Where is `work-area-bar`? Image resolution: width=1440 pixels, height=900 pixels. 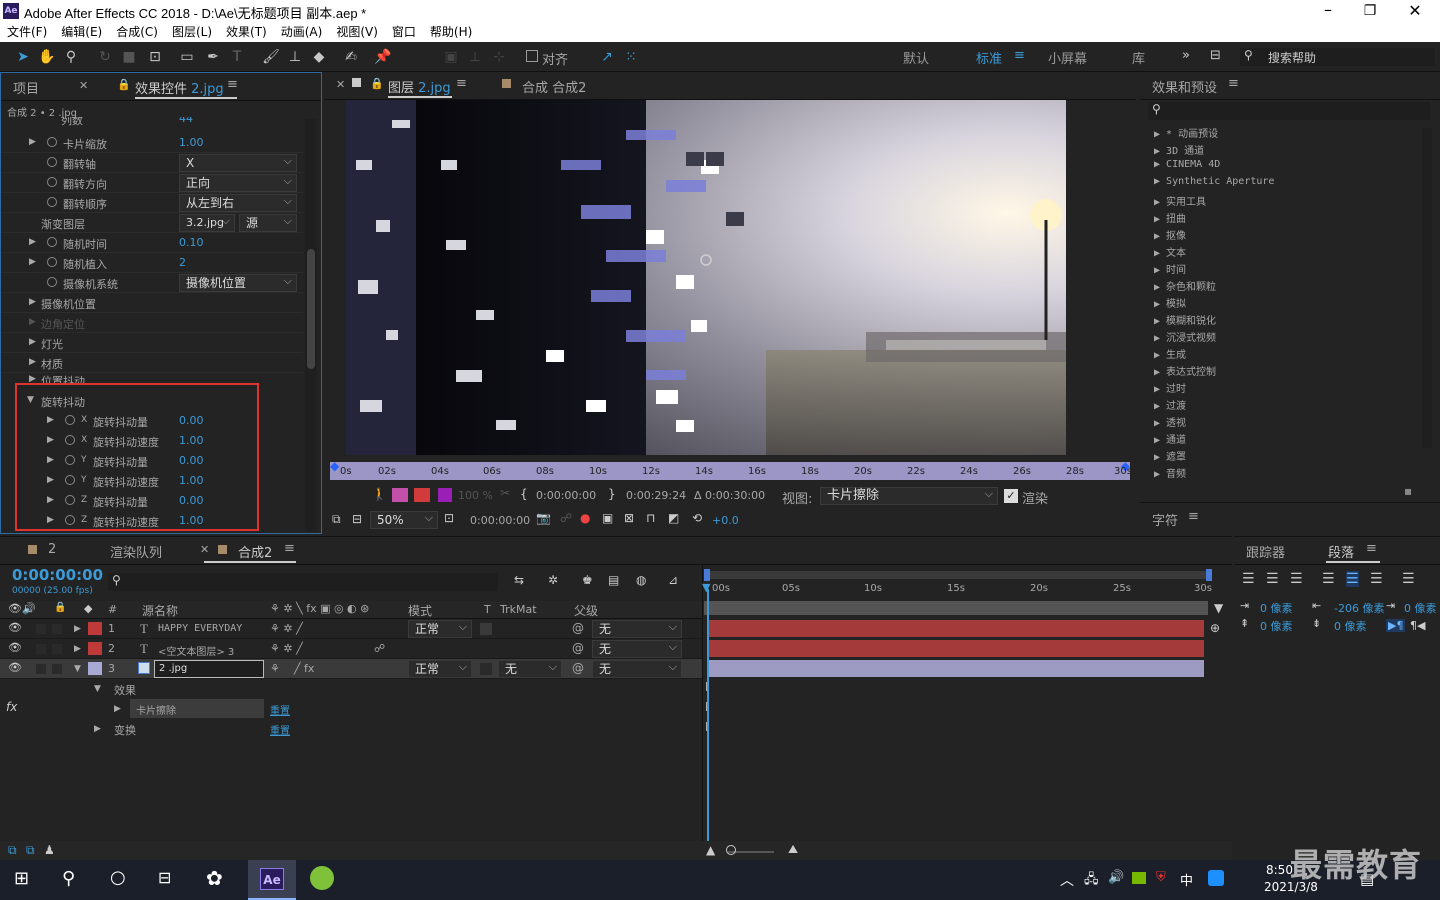 work-area-bar is located at coordinates (956, 608).